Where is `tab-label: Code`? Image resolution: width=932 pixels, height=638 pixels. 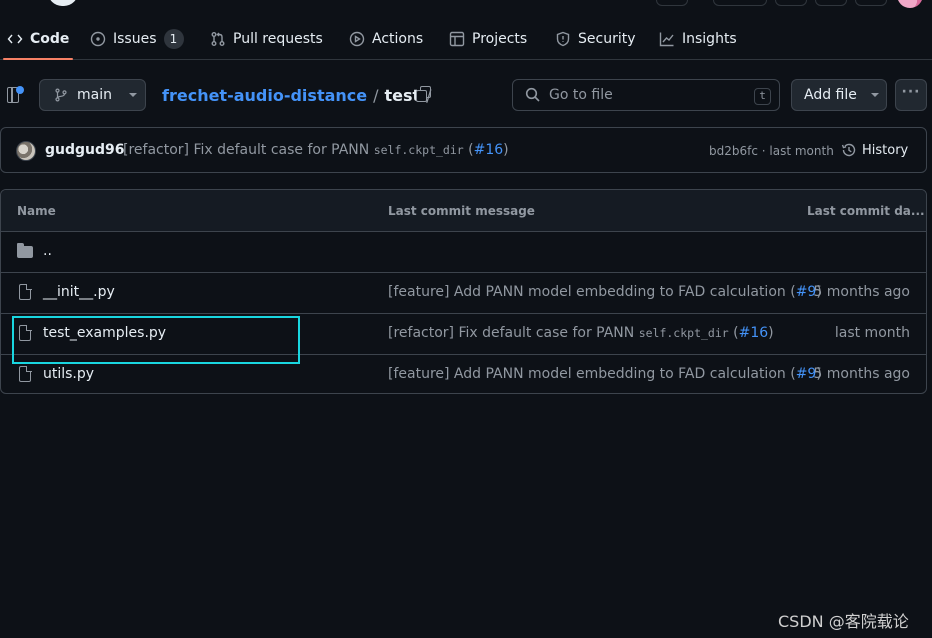 tab-label: Code is located at coordinates (50, 39).